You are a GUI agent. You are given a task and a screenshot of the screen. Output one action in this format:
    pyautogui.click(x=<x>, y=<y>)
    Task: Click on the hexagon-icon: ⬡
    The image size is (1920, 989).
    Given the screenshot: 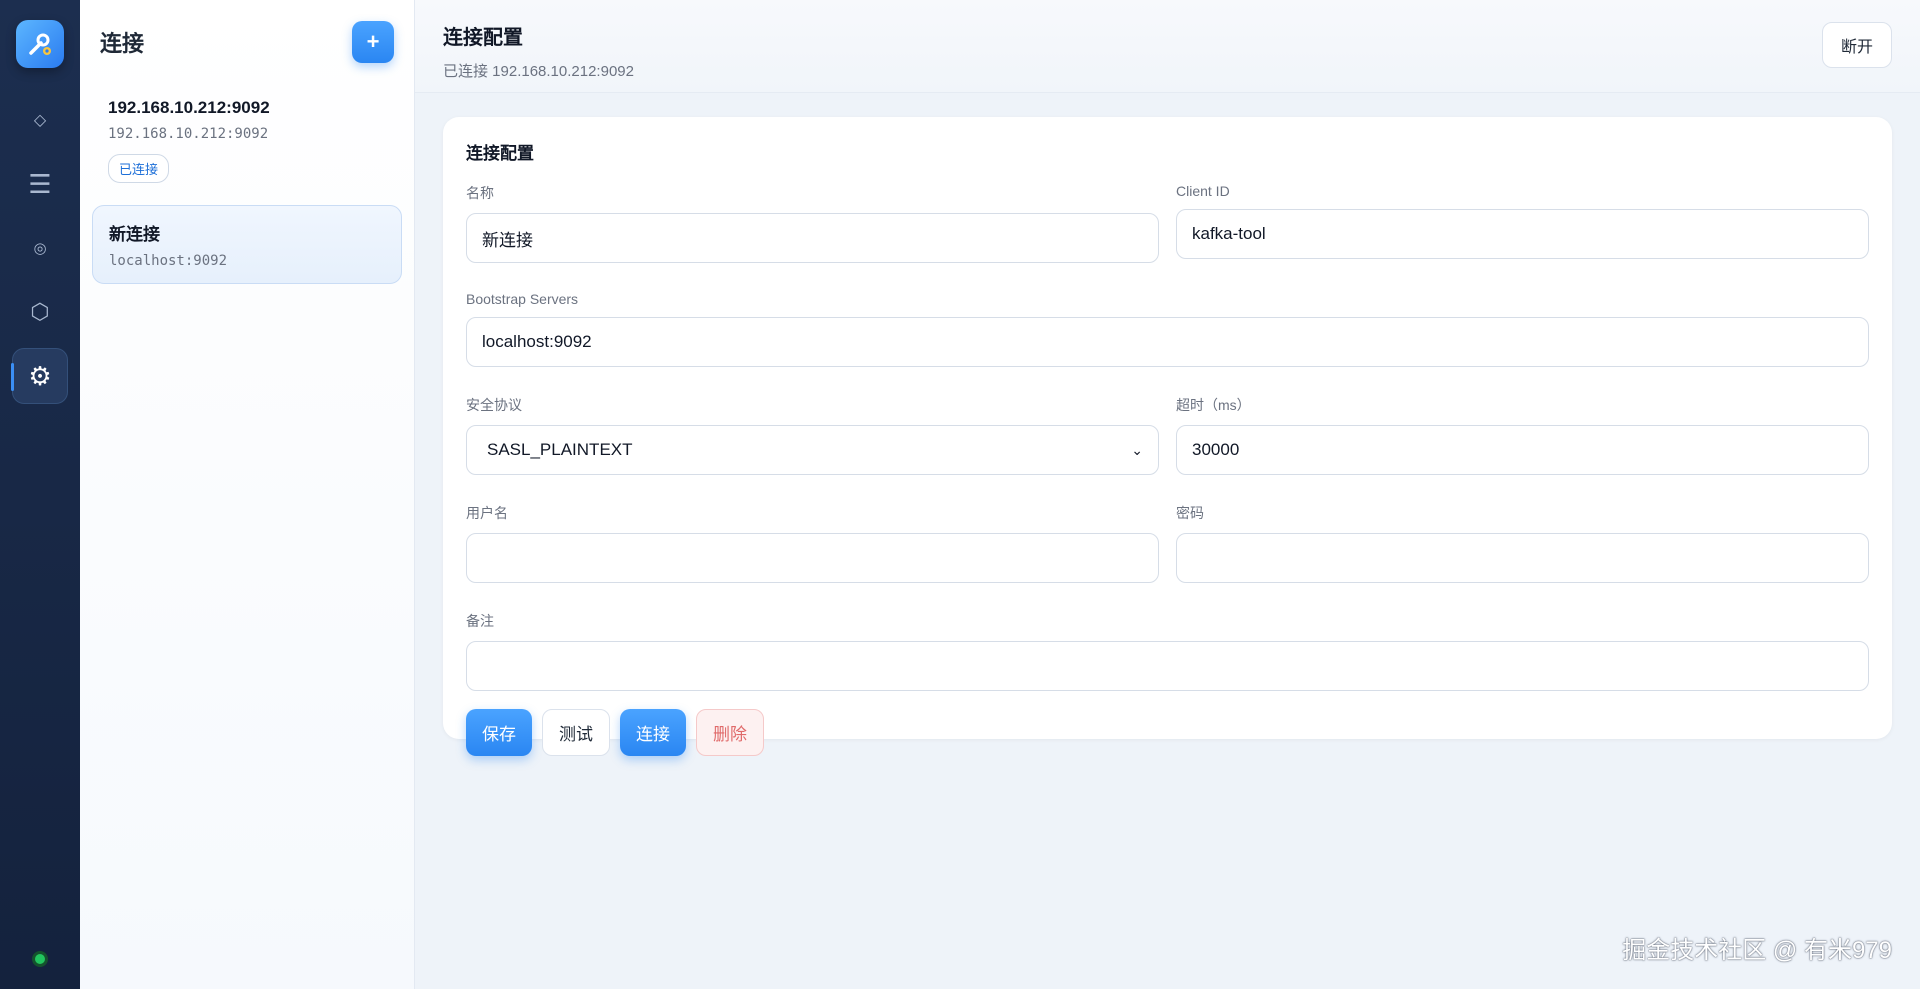 What is the action you would take?
    pyautogui.click(x=40, y=311)
    